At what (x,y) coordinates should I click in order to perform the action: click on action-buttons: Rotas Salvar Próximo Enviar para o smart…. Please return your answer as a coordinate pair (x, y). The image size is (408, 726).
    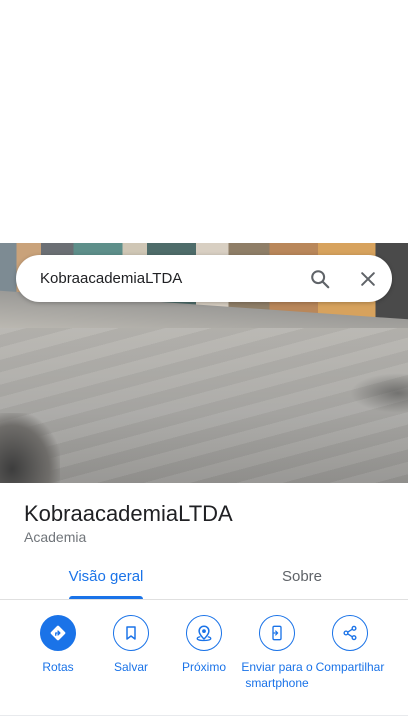
    Looking at the image, I should click on (204, 665).